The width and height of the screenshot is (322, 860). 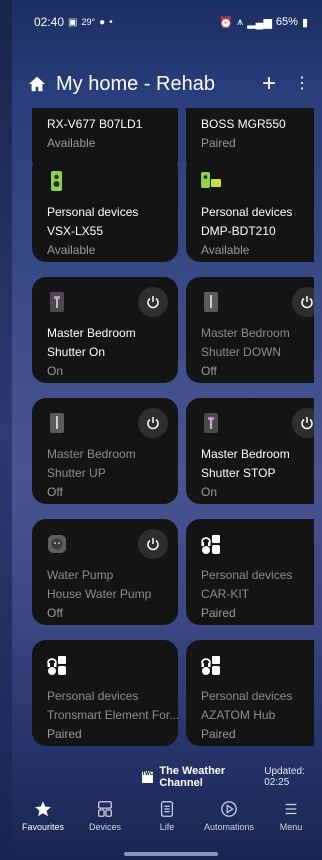 I want to click on card-line-2: Available, so click(x=71, y=143).